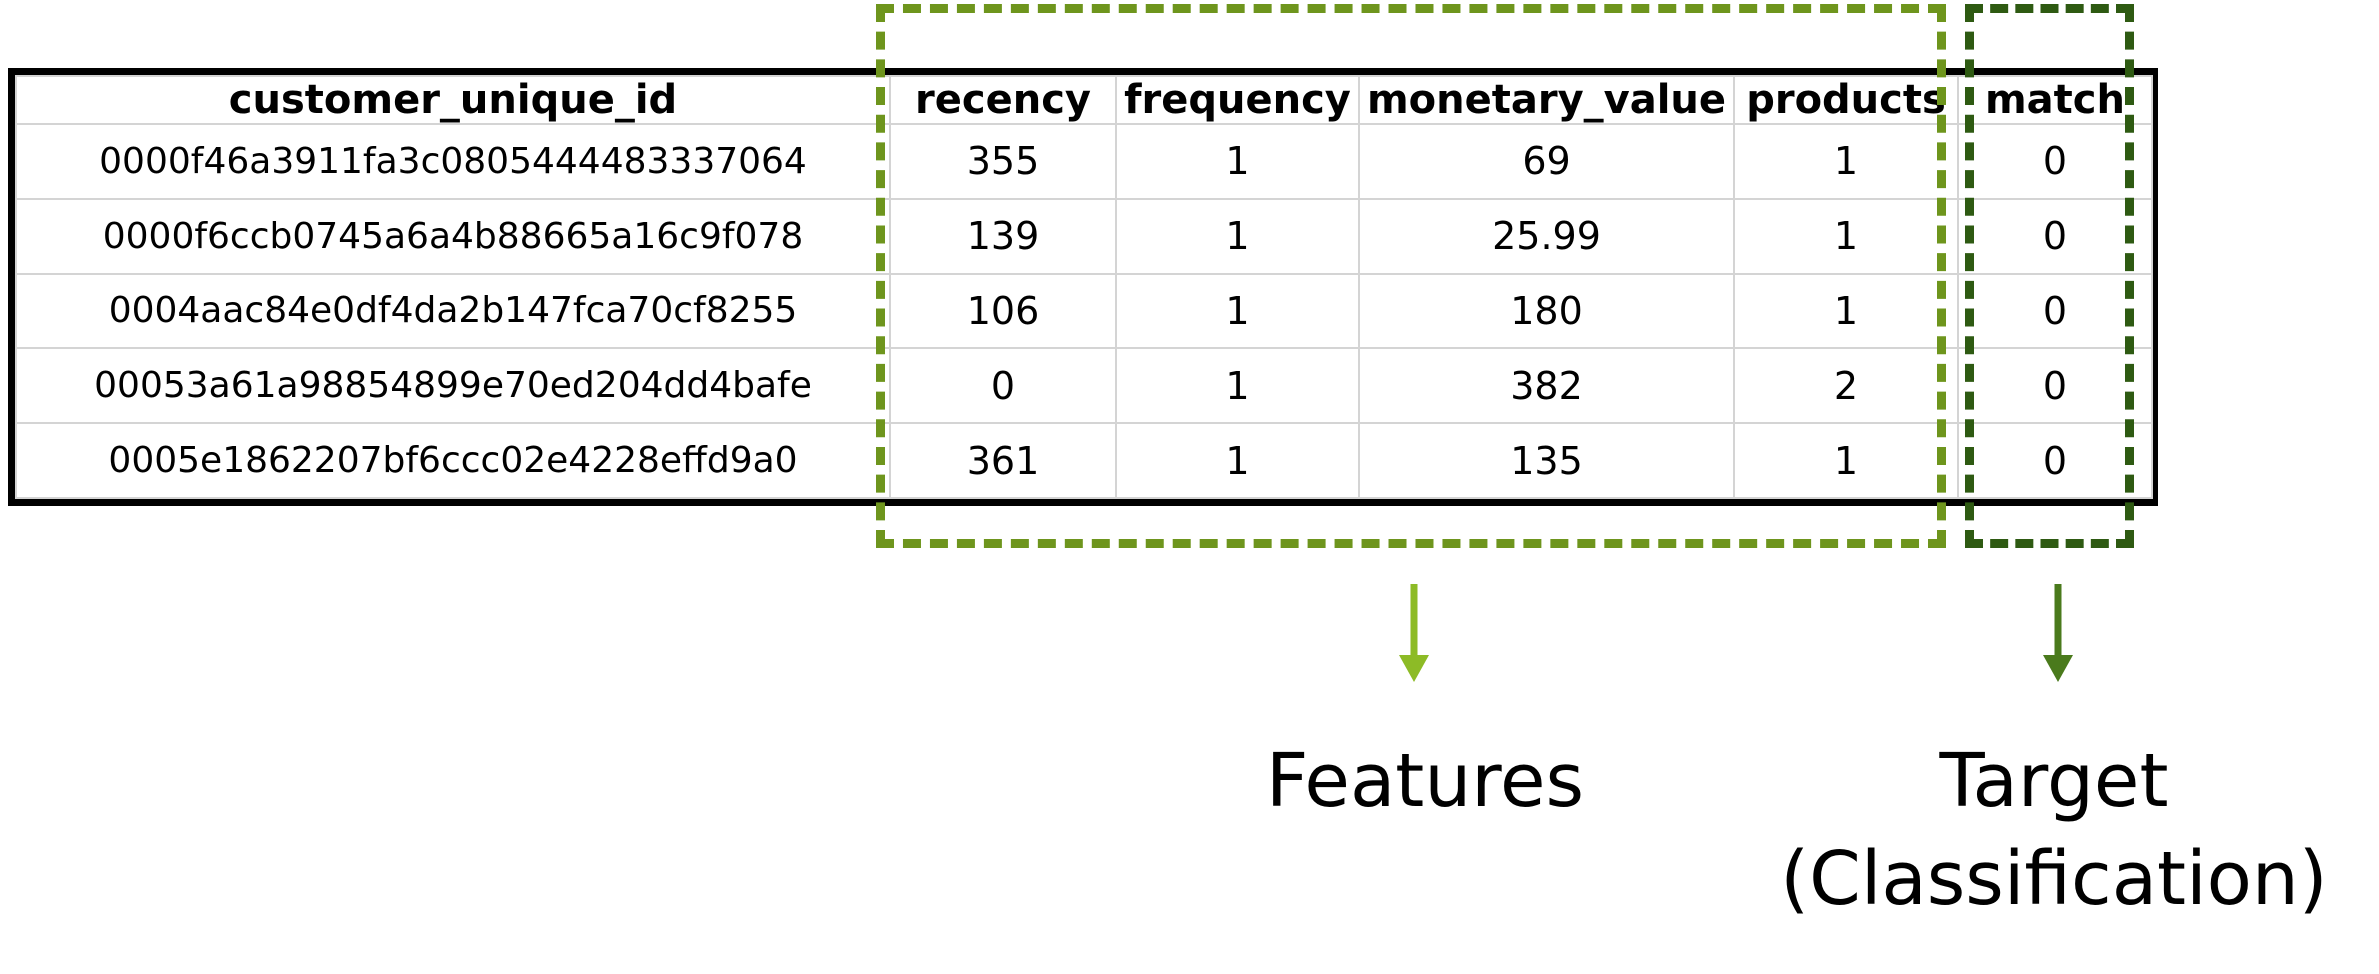 This screenshot has height=974, width=2379. What do you see at coordinates (2058, 633) in the screenshot?
I see `target-arrow` at bounding box center [2058, 633].